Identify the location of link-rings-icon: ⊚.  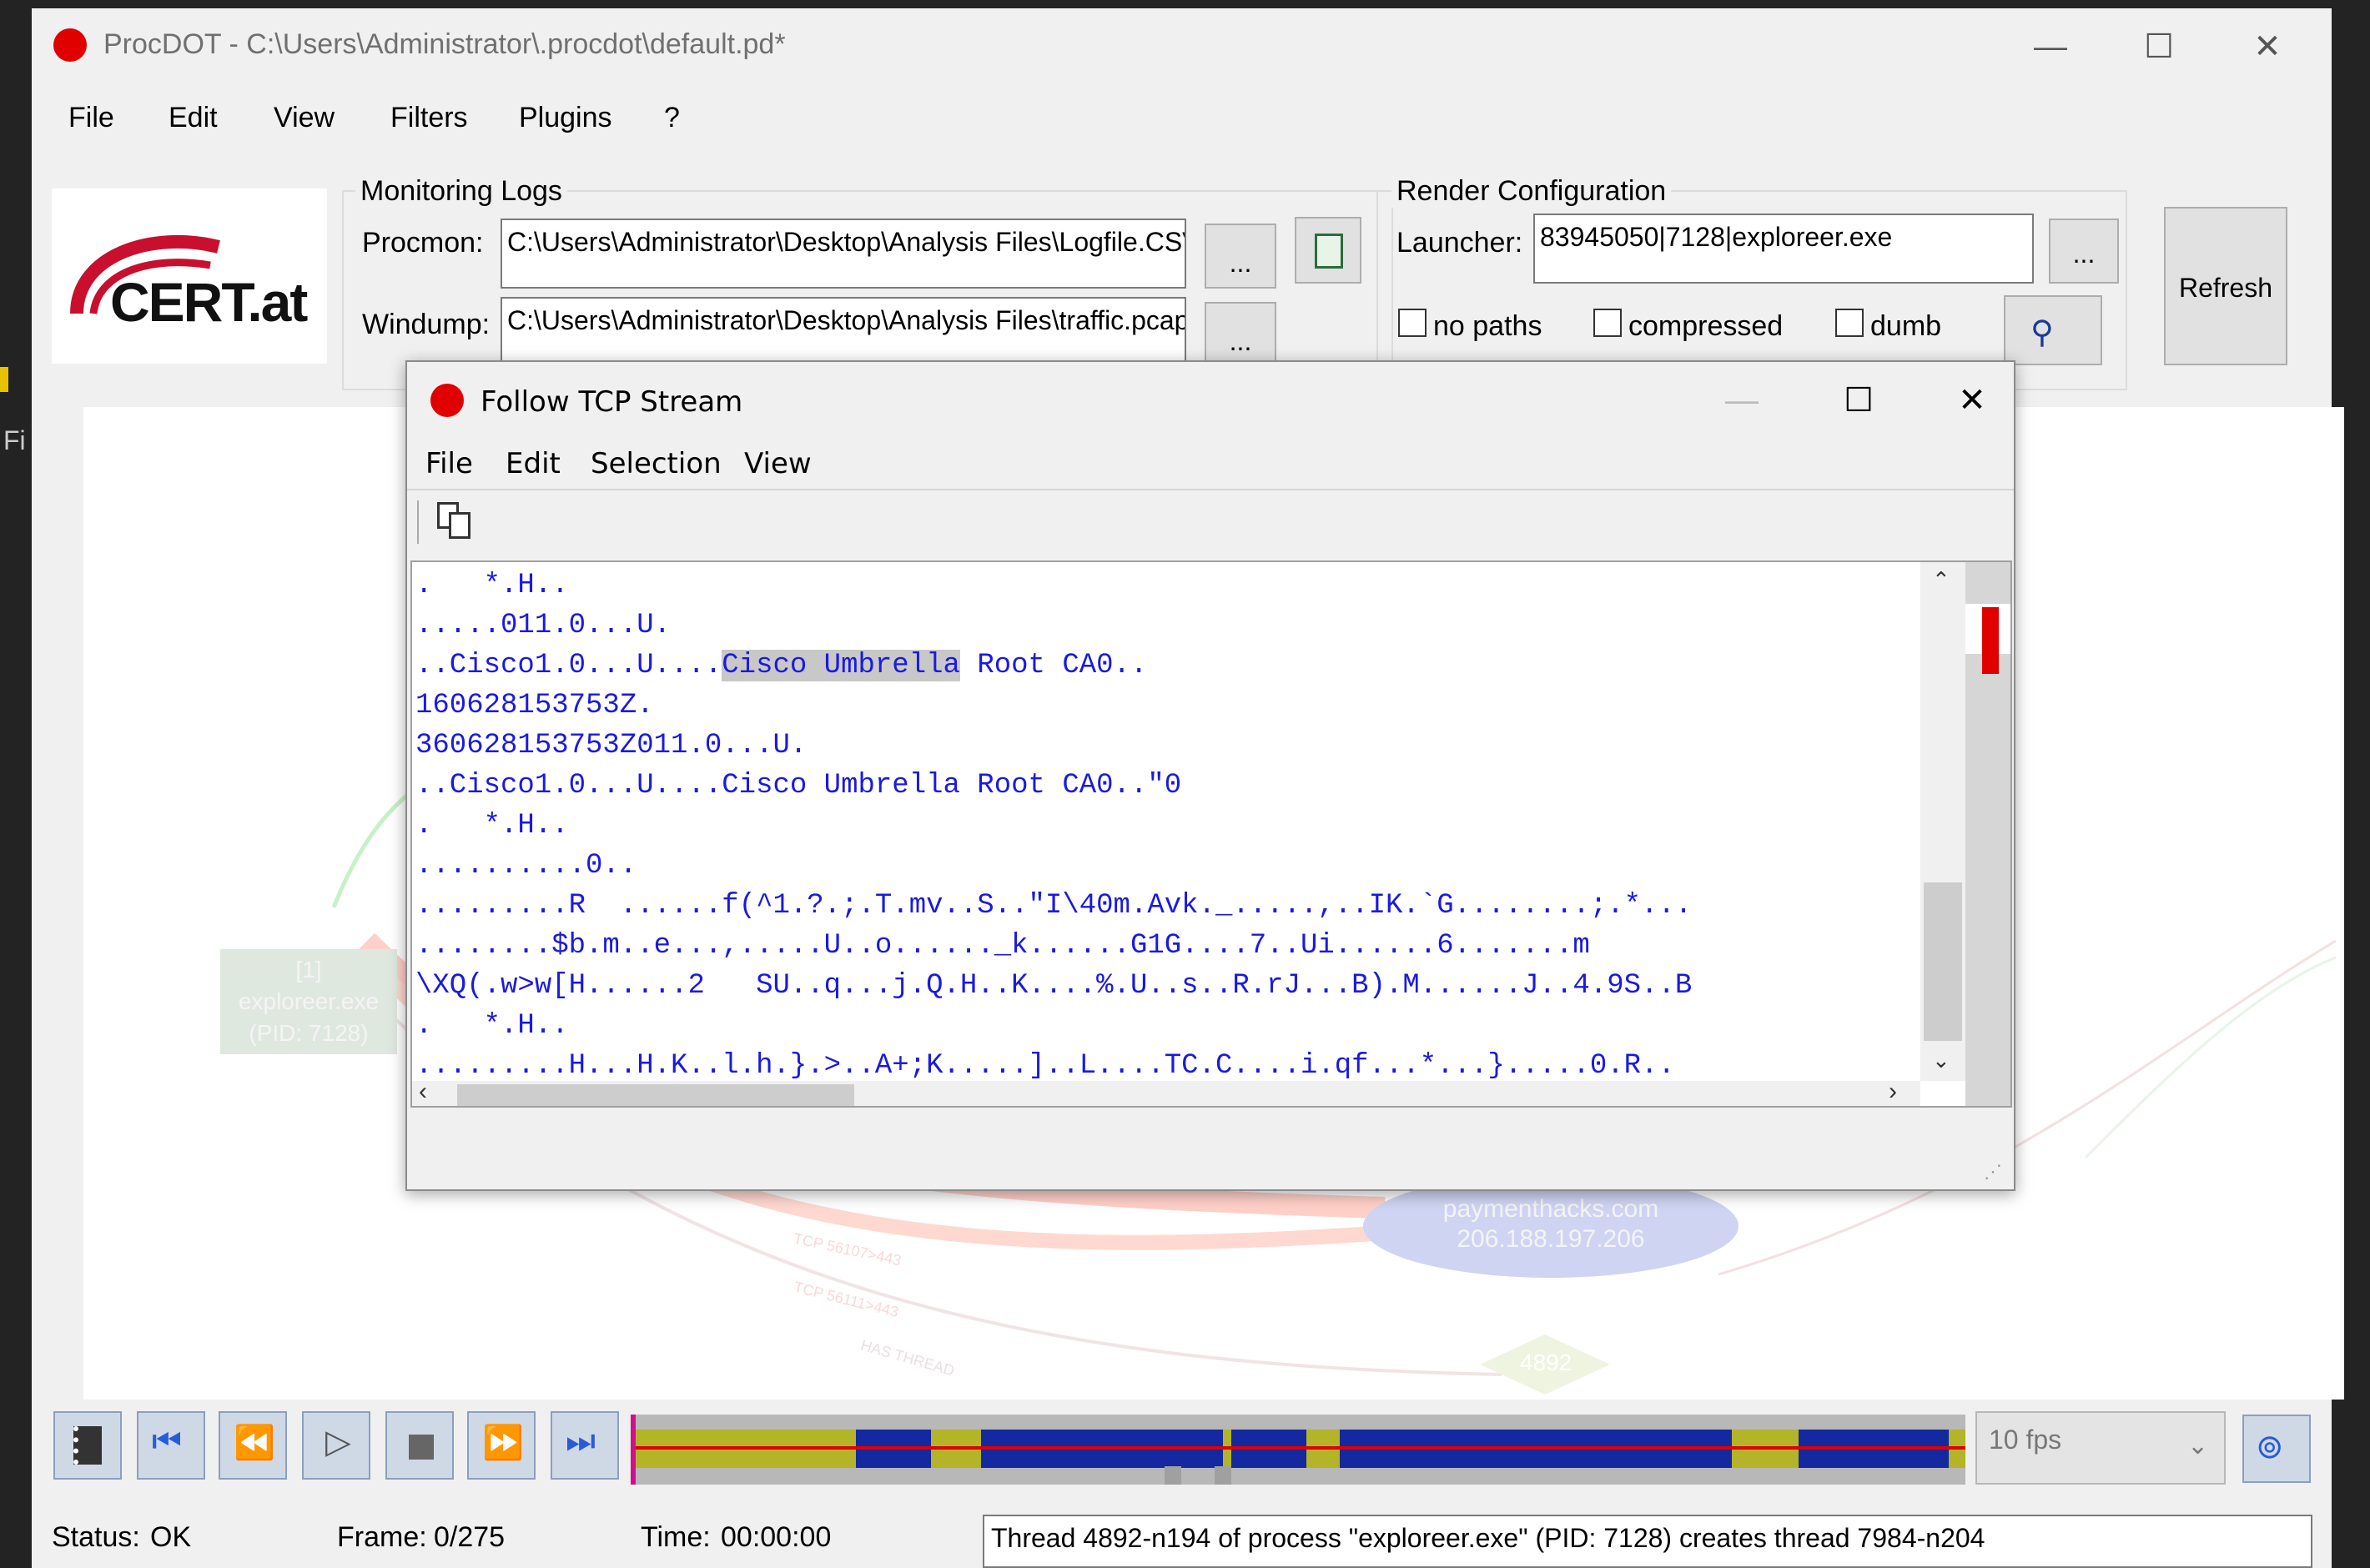
(2270, 1447).